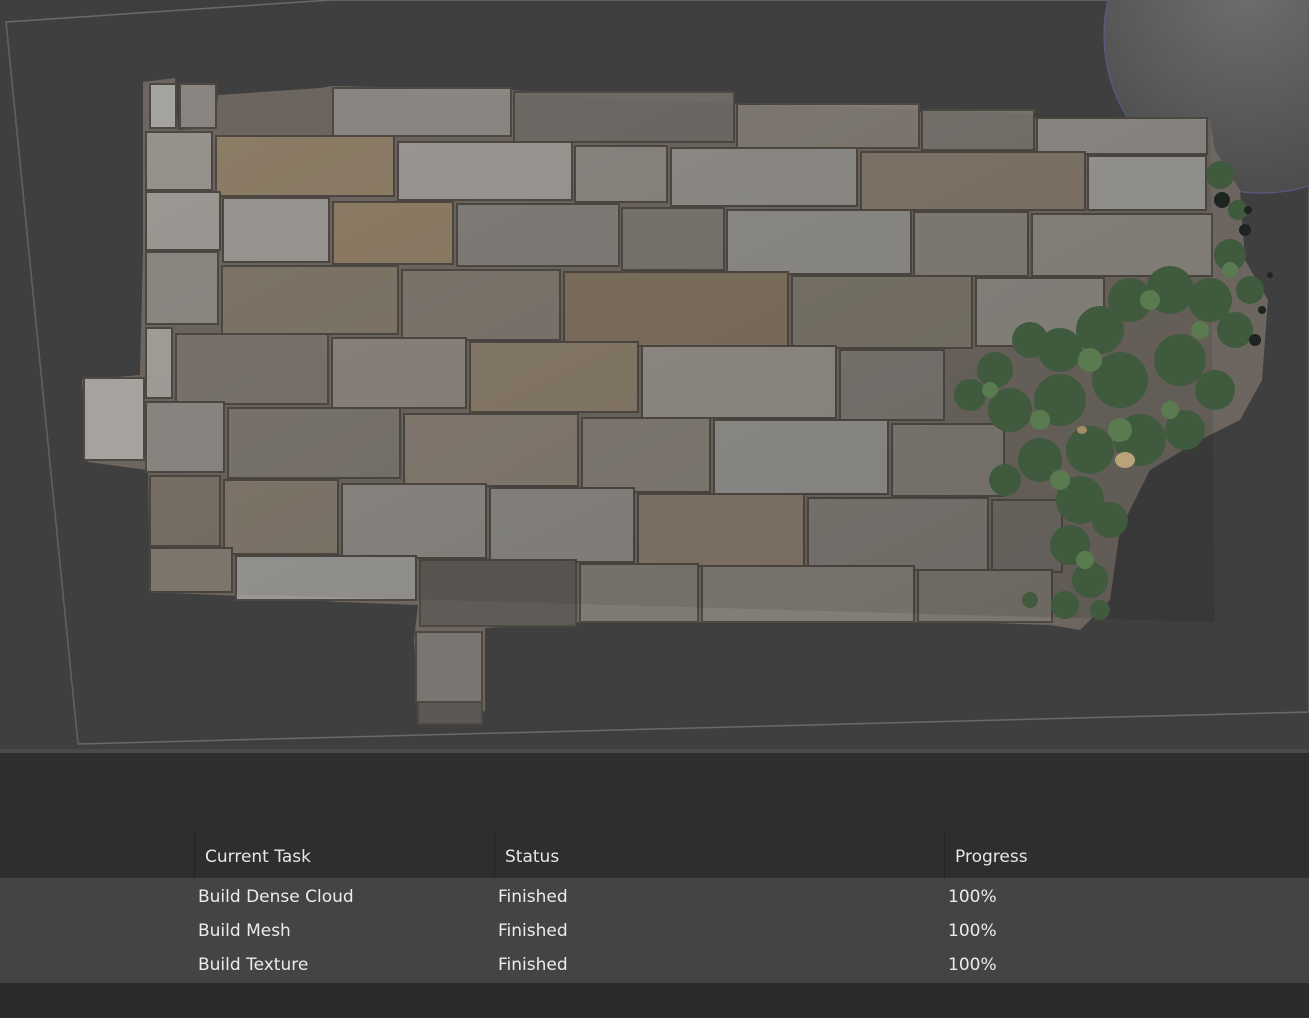 This screenshot has width=1309, height=1018. I want to click on task-name: Build Mesh, so click(244, 931).